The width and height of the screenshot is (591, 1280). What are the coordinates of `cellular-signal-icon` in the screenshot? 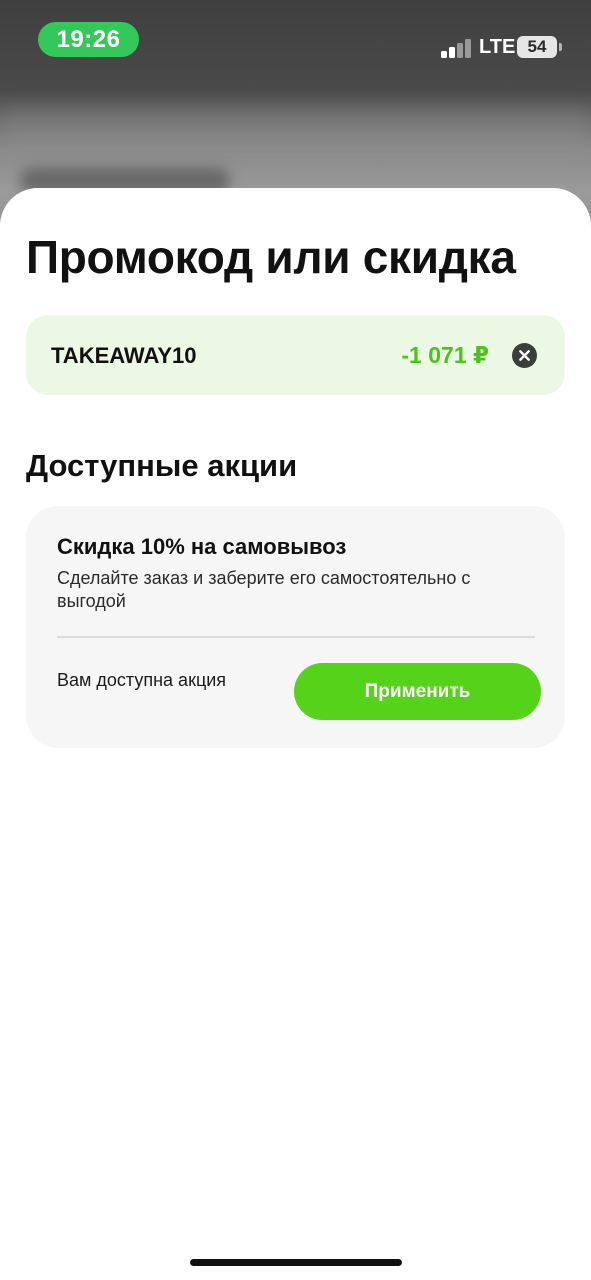 It's located at (457, 48).